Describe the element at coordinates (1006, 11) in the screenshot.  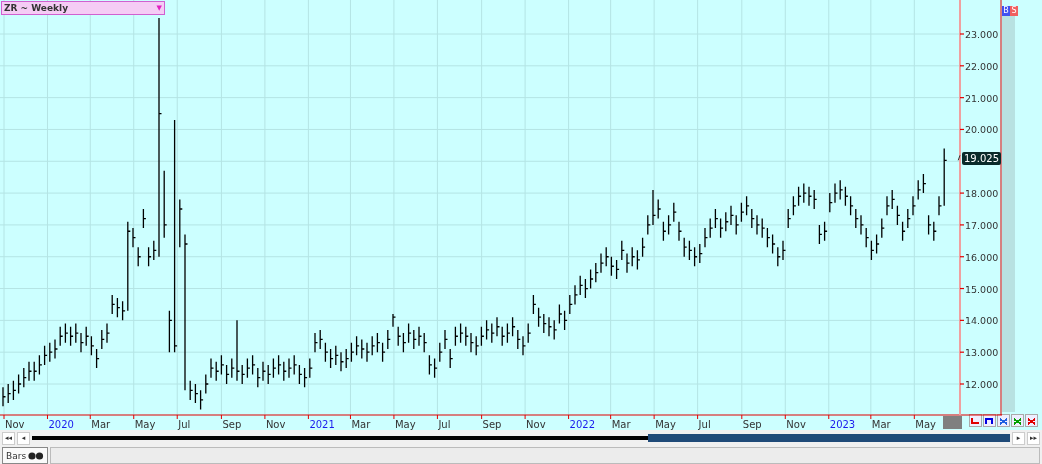
I see `buy-button: B` at that location.